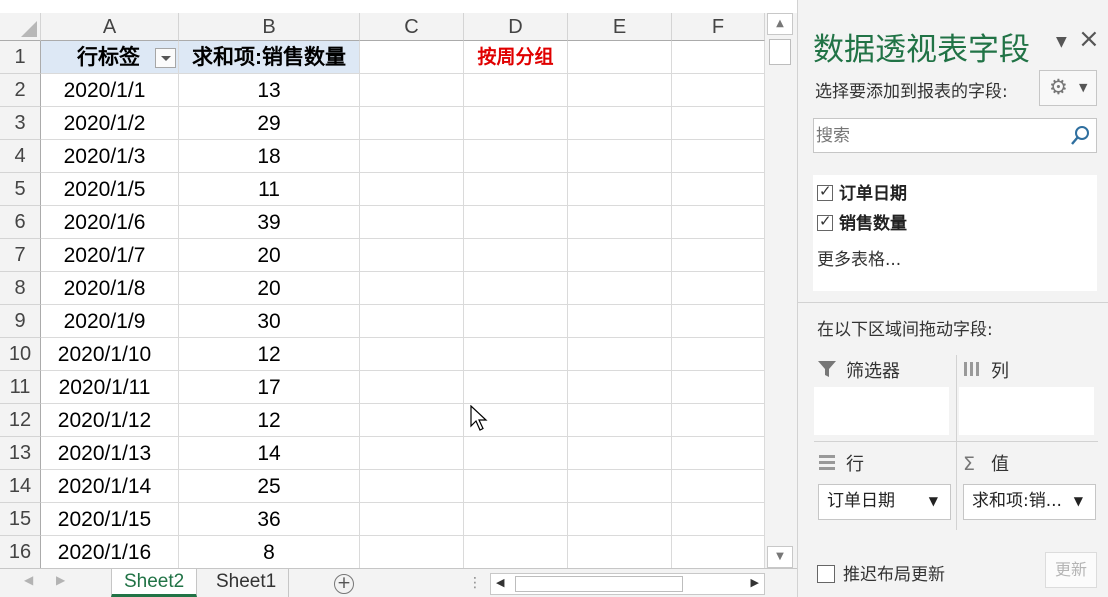 This screenshot has width=1108, height=597. Describe the element at coordinates (412, 255) in the screenshot. I see `cell-c7` at that location.